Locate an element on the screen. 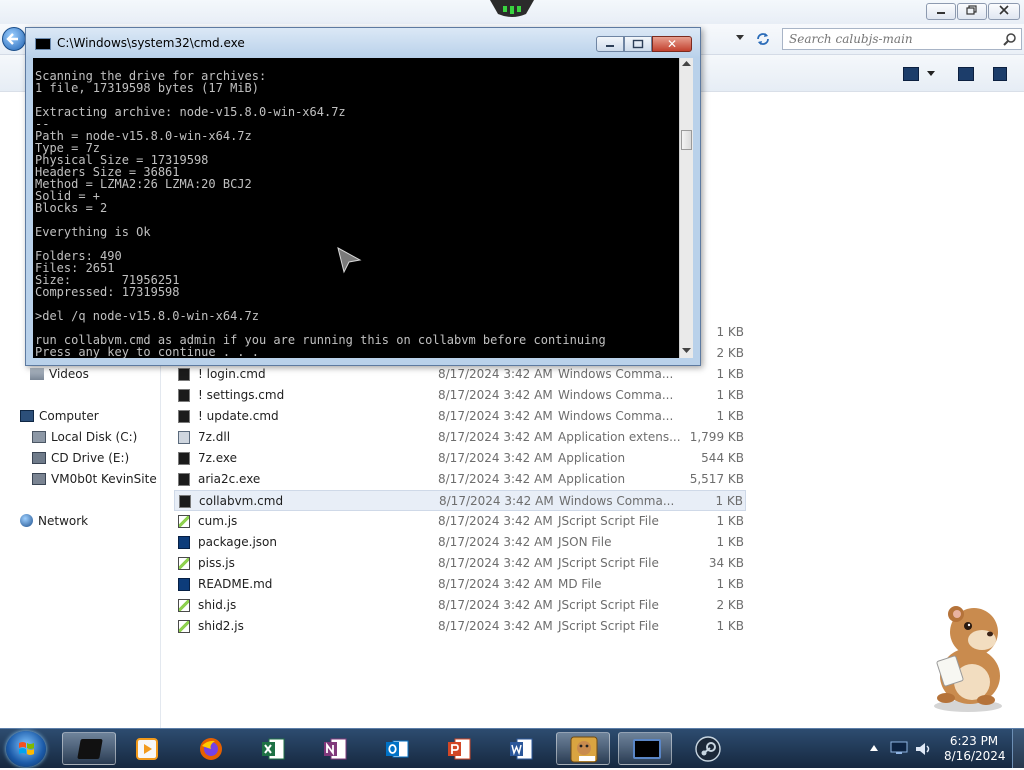 This screenshot has width=1024, height=770. file-name: README.md is located at coordinates (235, 584).